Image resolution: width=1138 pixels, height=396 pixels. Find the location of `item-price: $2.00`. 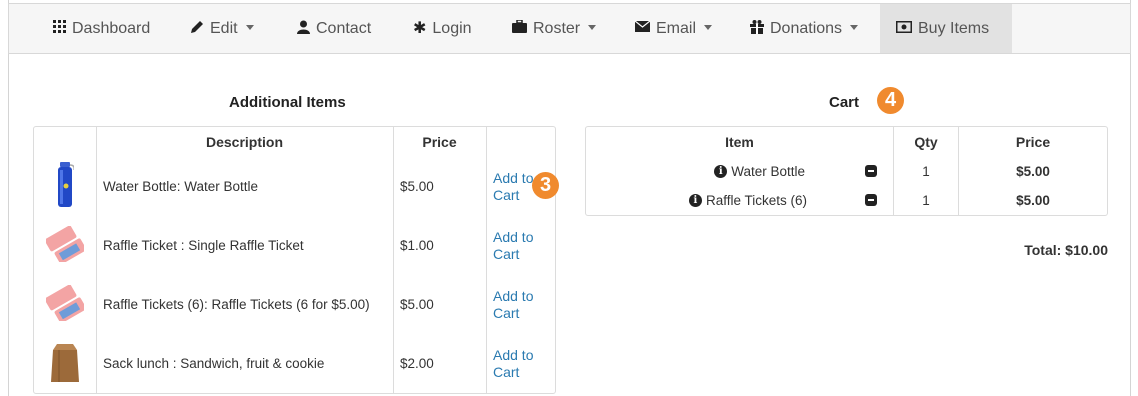

item-price: $2.00 is located at coordinates (439, 363).